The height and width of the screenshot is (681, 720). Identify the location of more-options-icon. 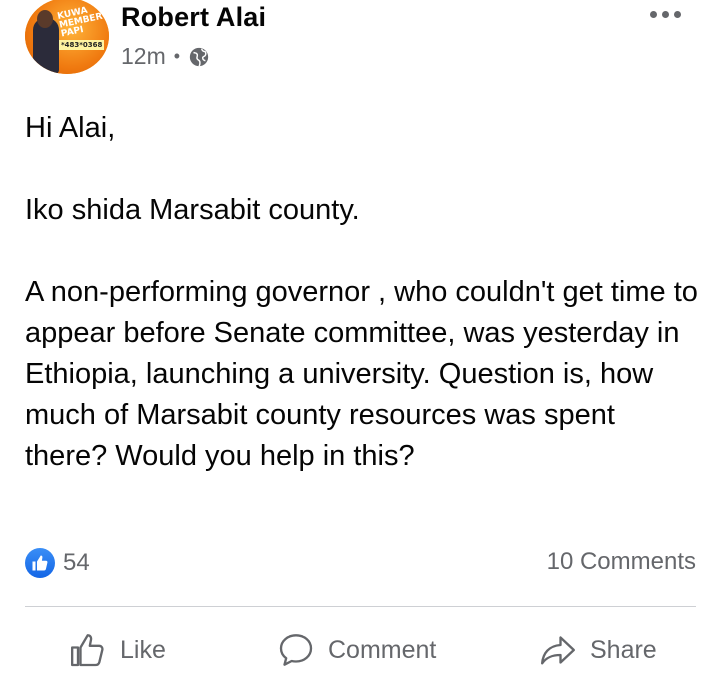
(665, 14).